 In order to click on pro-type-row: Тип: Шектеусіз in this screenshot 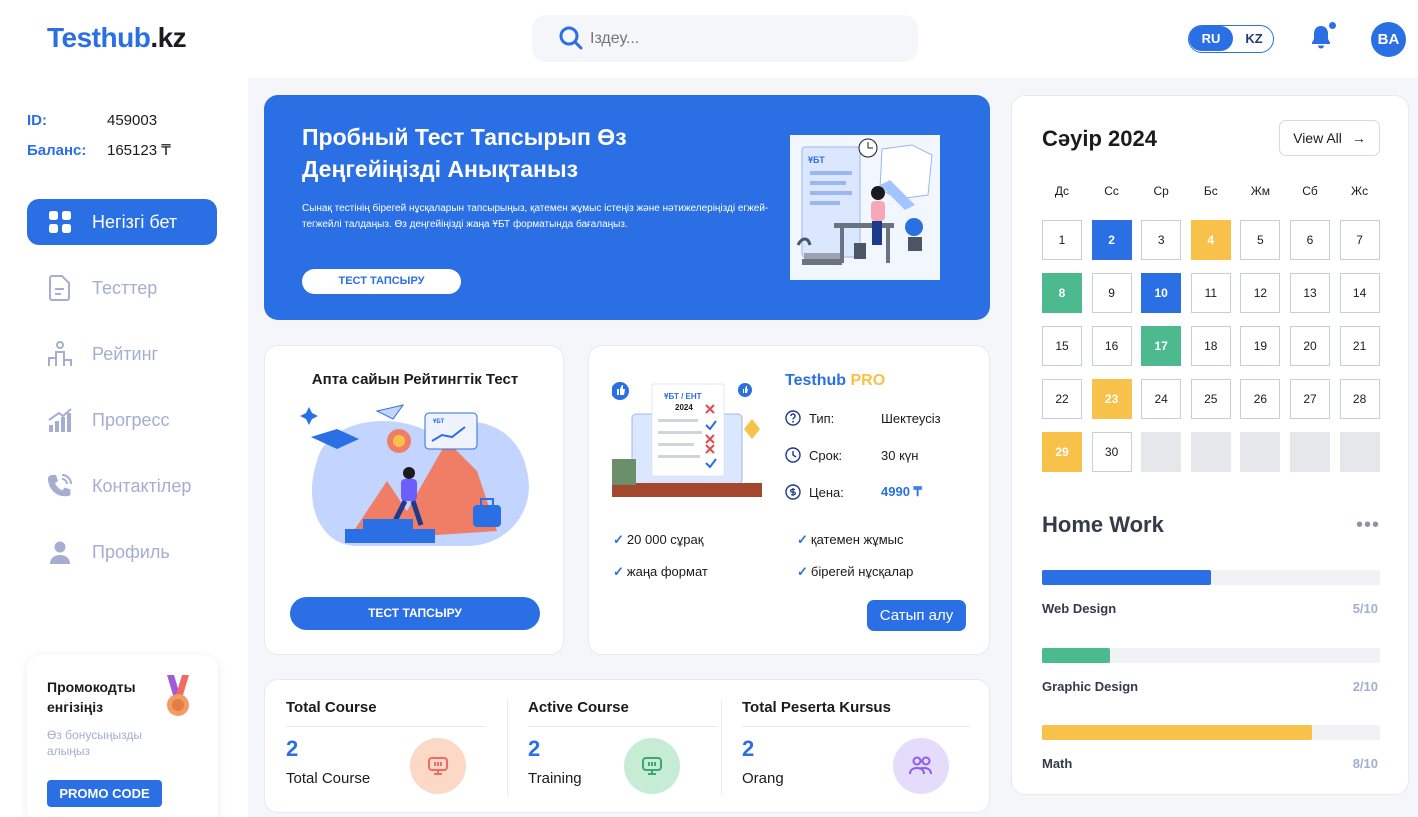, I will do `click(863, 418)`.